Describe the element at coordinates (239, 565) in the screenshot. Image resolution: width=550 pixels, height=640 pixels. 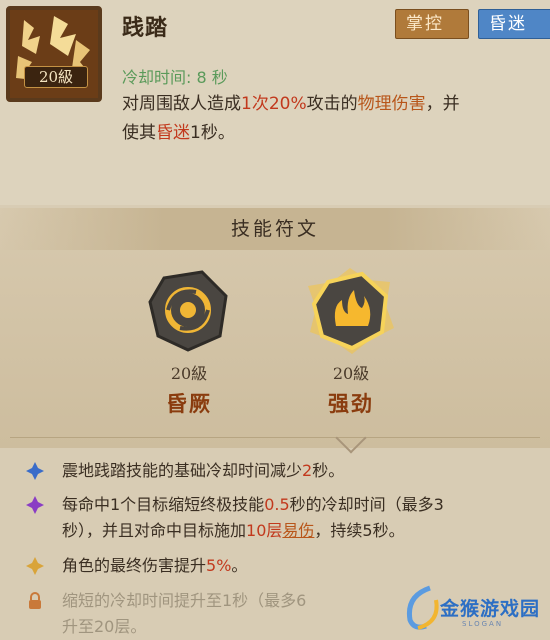
I see `effect-text: 。` at that location.